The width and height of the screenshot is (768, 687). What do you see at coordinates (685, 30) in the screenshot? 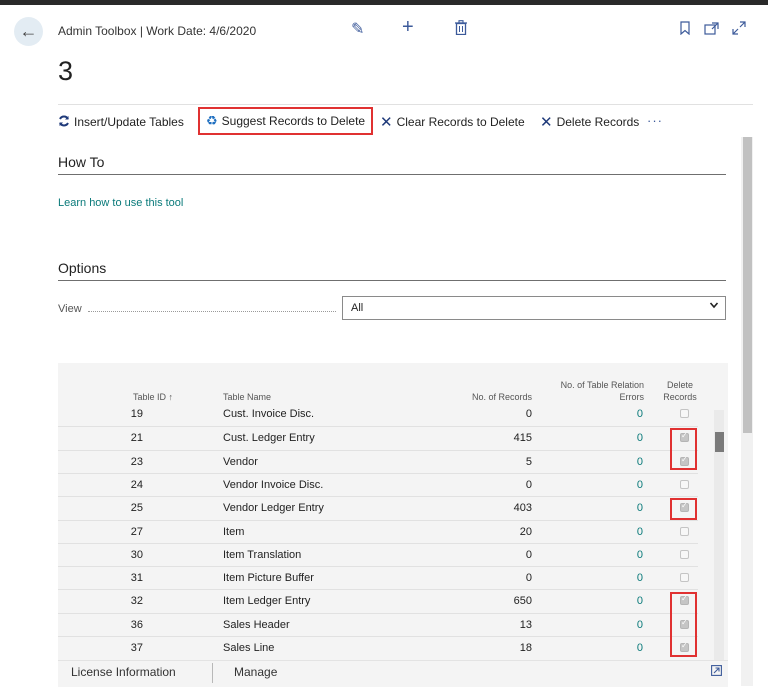
I see `bookmark-icon` at bounding box center [685, 30].